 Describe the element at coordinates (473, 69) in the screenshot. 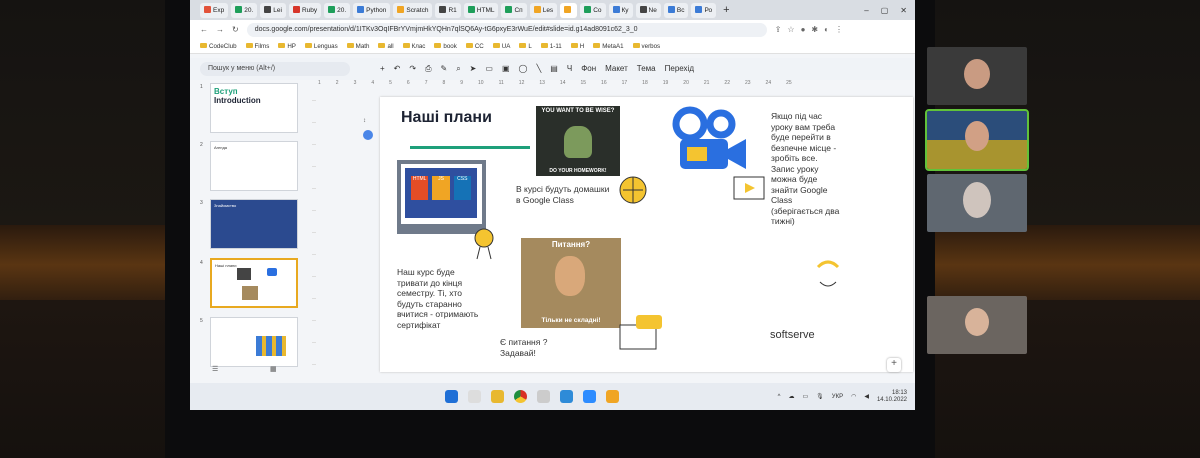

I see `select-icon: ➤` at that location.